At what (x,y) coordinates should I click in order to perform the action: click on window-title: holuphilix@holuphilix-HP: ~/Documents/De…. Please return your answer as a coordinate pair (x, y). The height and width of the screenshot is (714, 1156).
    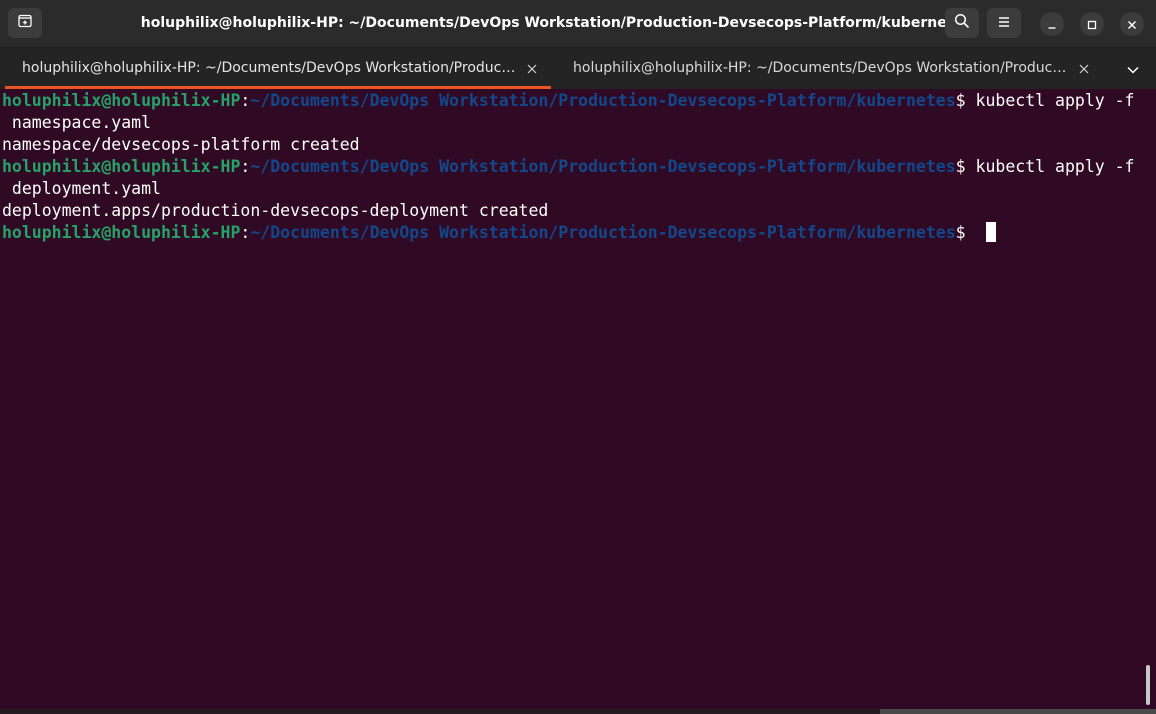
    Looking at the image, I should click on (556, 23).